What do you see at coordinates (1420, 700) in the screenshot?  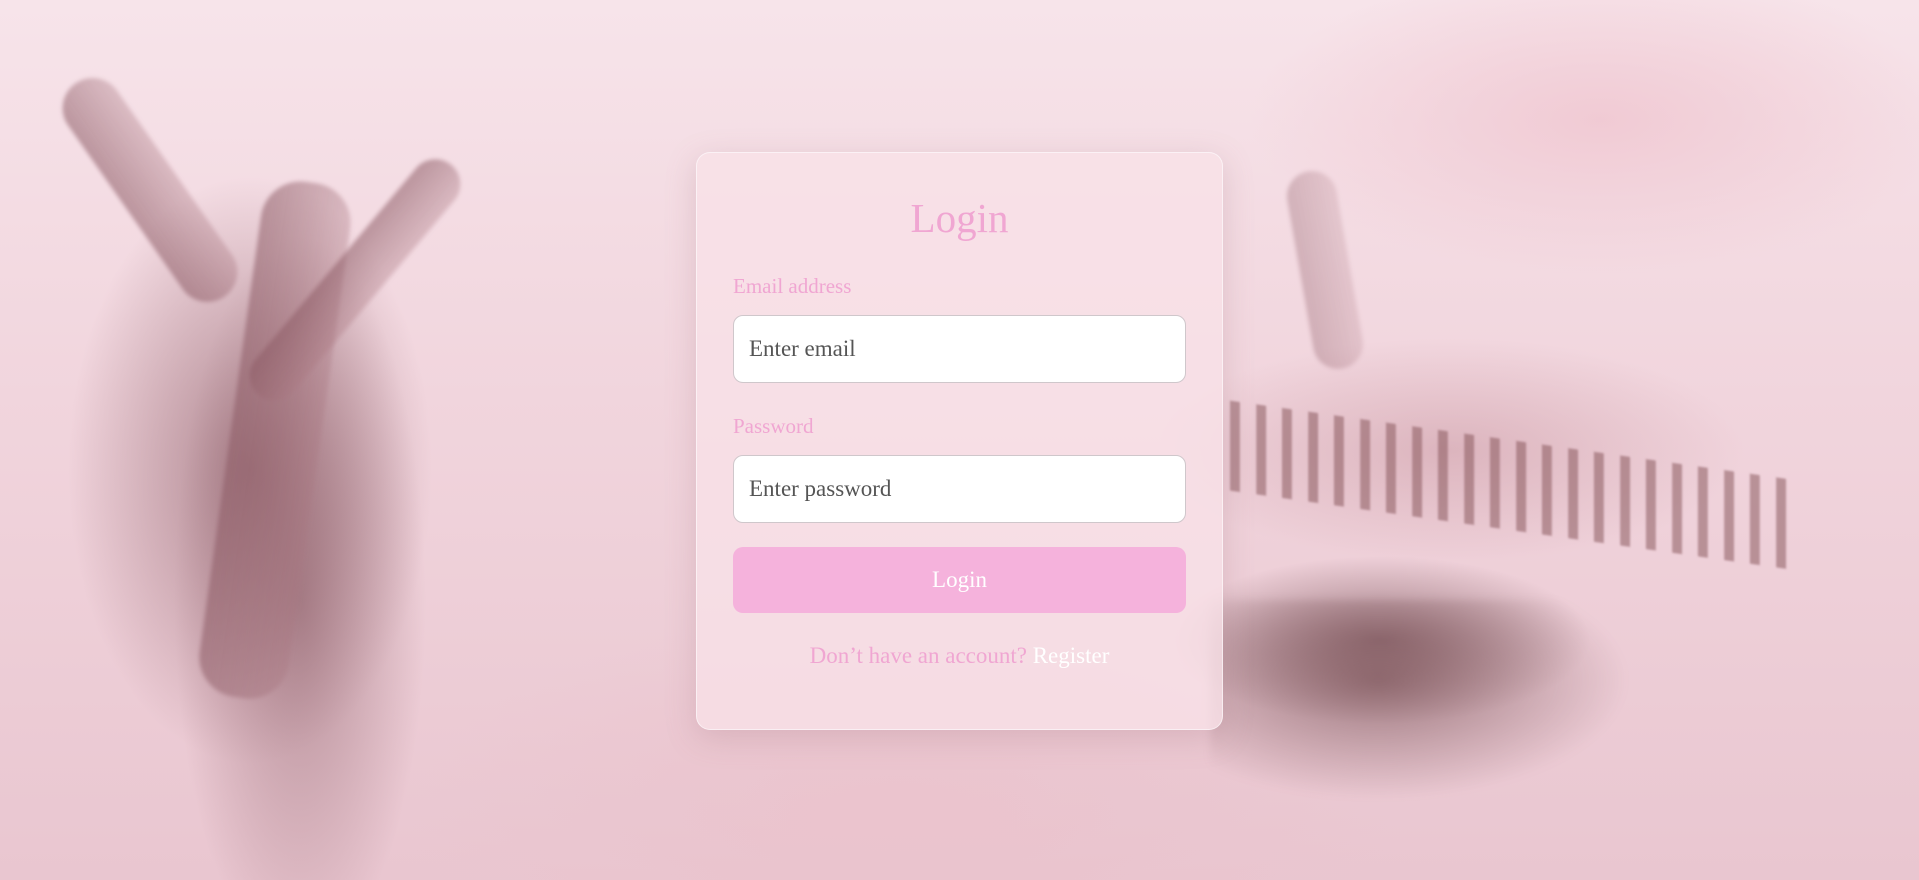 I see `stream` at bounding box center [1420, 700].